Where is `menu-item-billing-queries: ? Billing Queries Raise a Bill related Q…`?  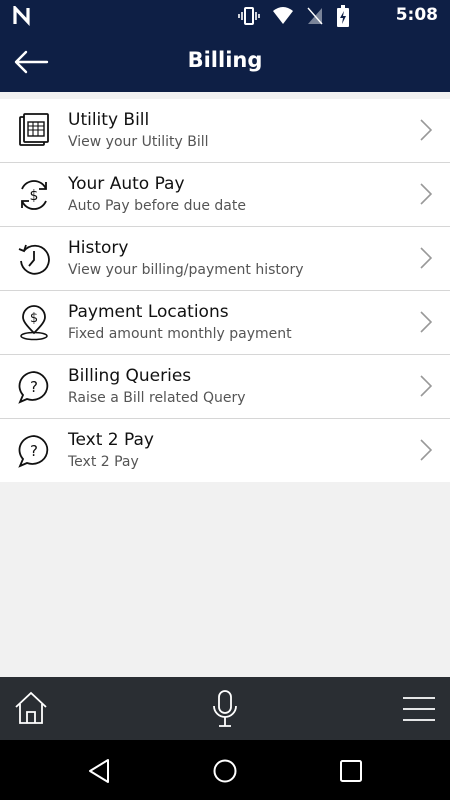 menu-item-billing-queries: ? Billing Queries Raise a Bill related Q… is located at coordinates (225, 387).